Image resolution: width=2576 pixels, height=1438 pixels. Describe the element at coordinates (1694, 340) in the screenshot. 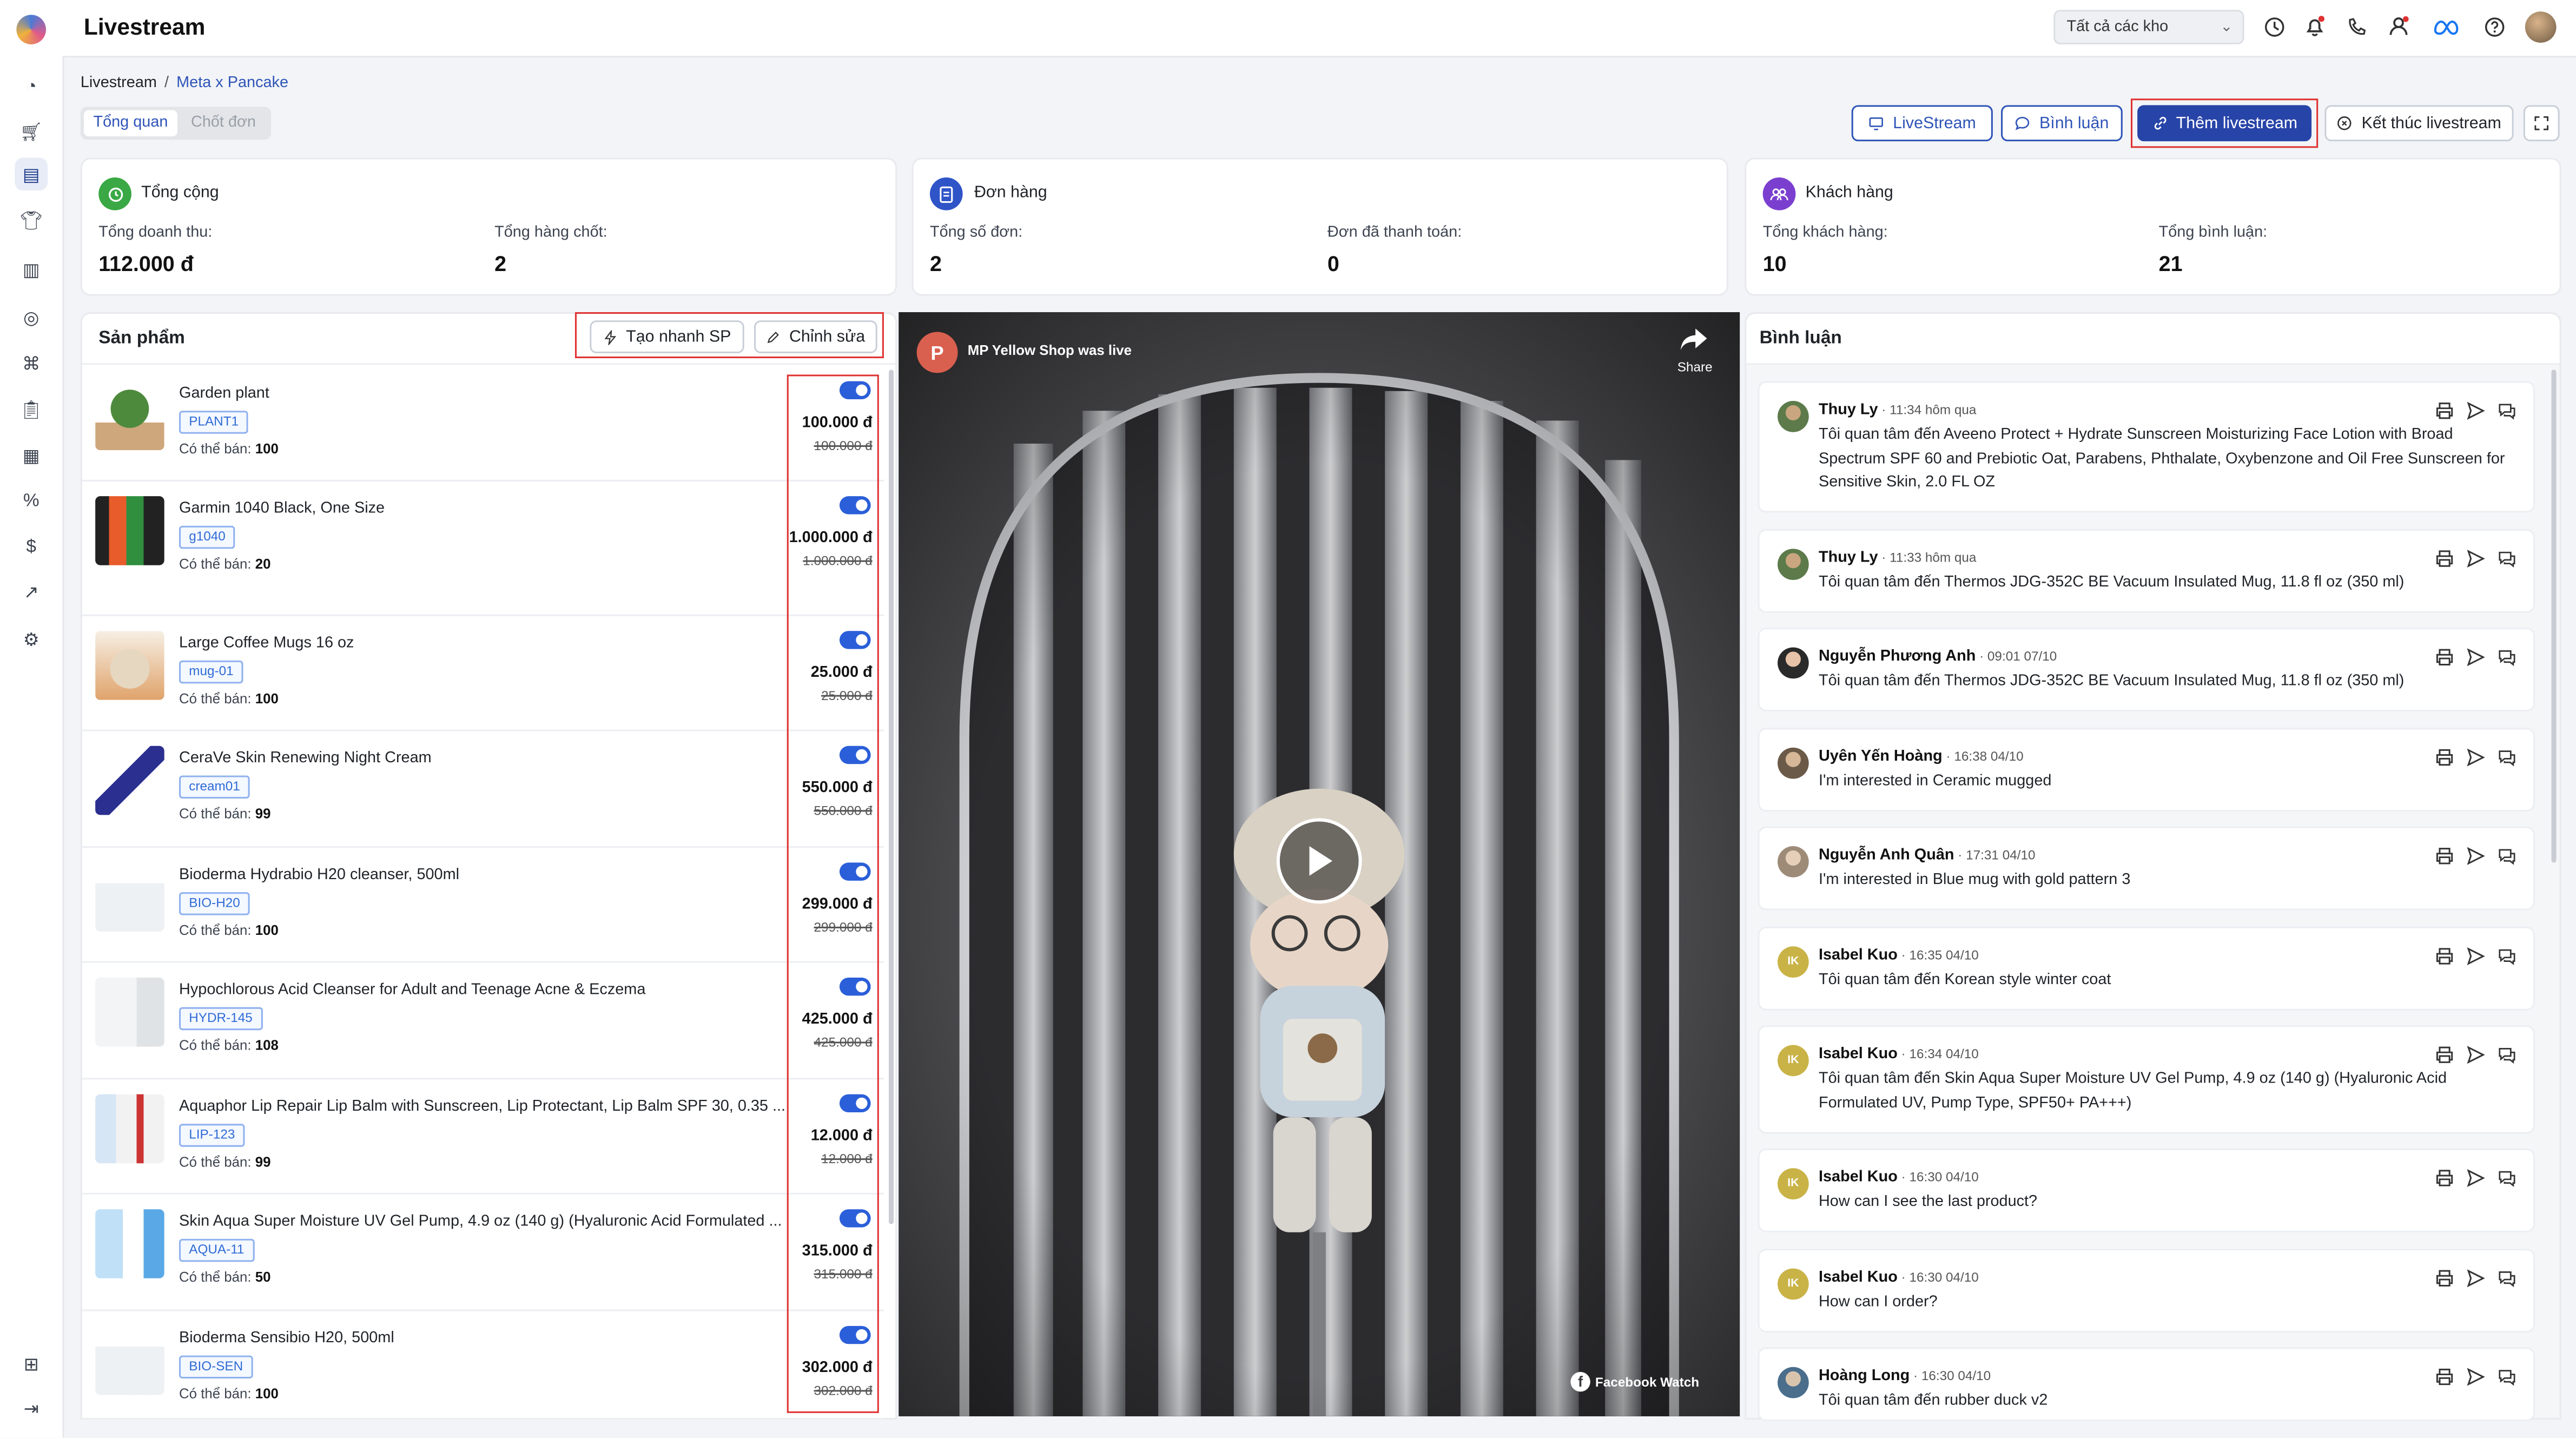

I see `share-icon` at that location.